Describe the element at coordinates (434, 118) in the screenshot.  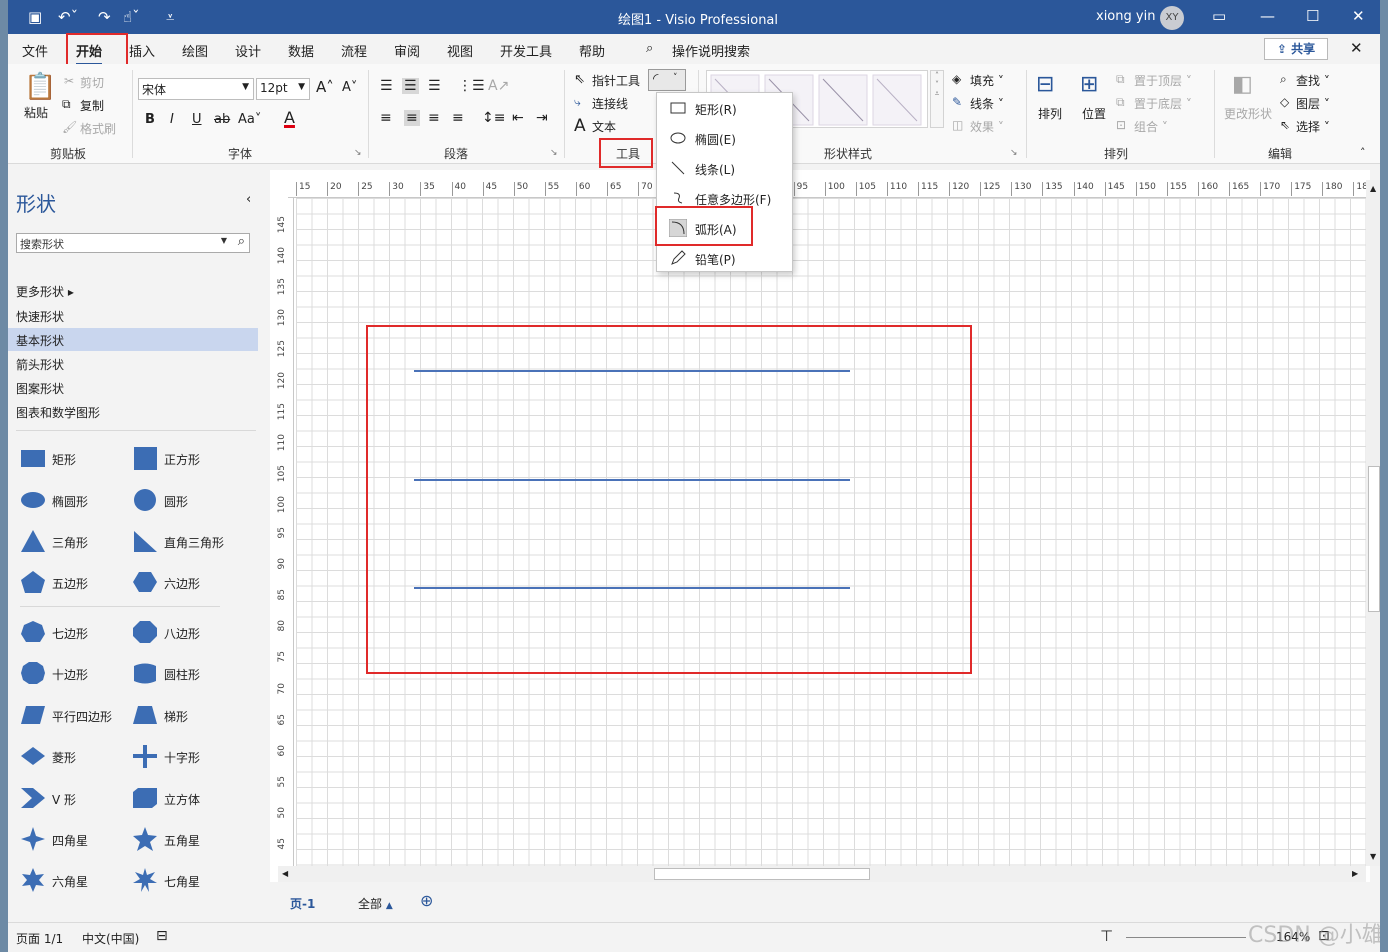
I see `align-right-icon: ≡` at that location.